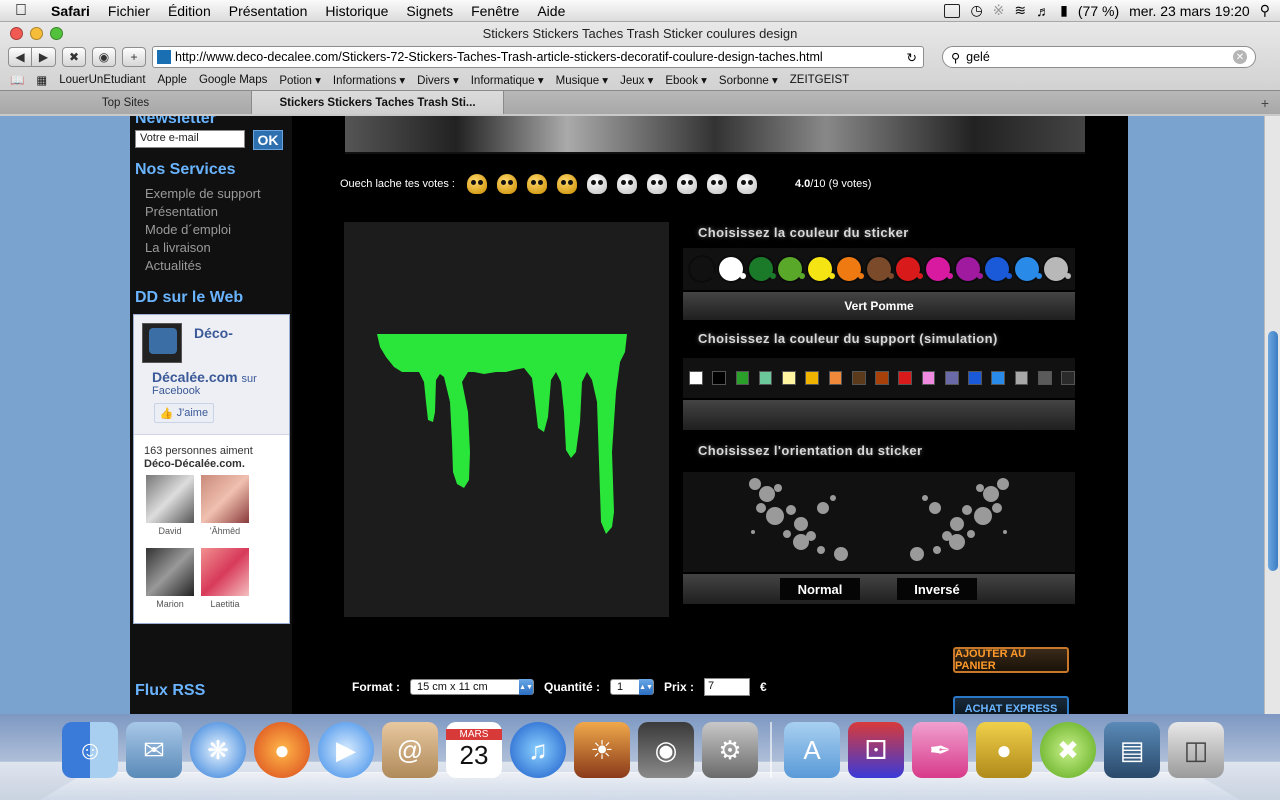  Describe the element at coordinates (959, 519) in the screenshot. I see `orientation-inverse-image` at that location.